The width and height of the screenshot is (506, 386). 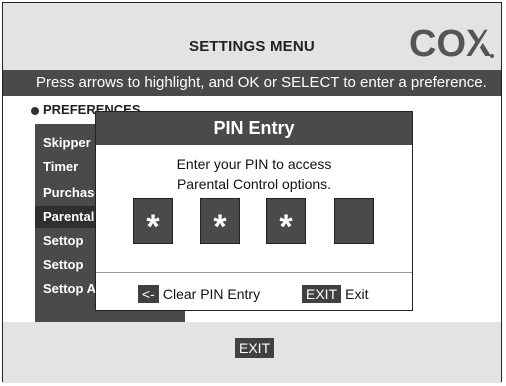 I want to click on bullet-icon, so click(x=35, y=111).